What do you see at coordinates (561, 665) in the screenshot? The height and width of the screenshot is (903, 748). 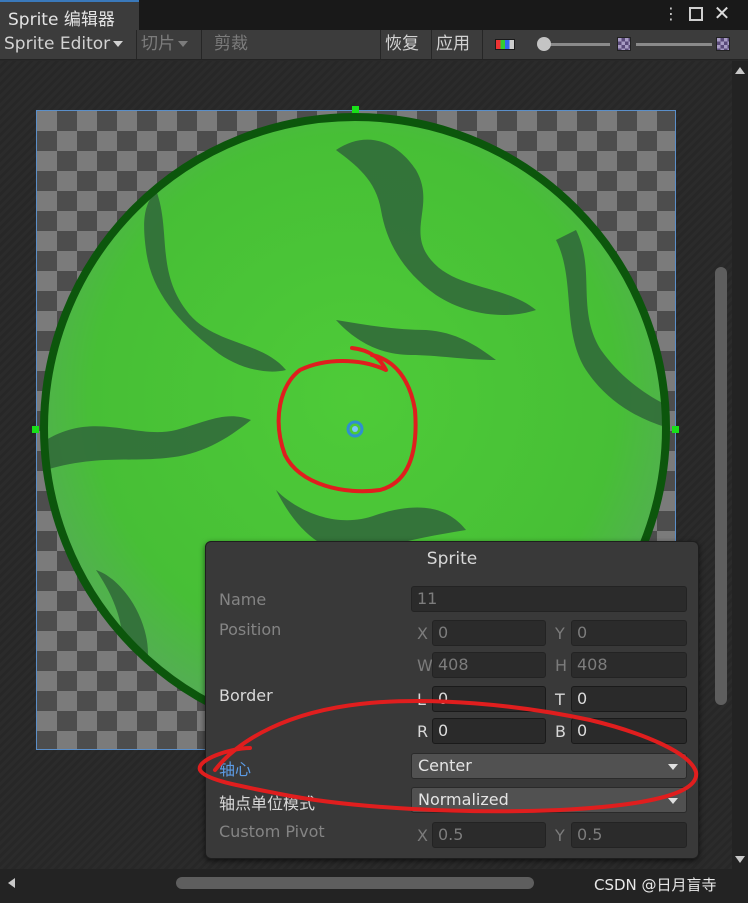 I see `pos-h-axis-label: H` at bounding box center [561, 665].